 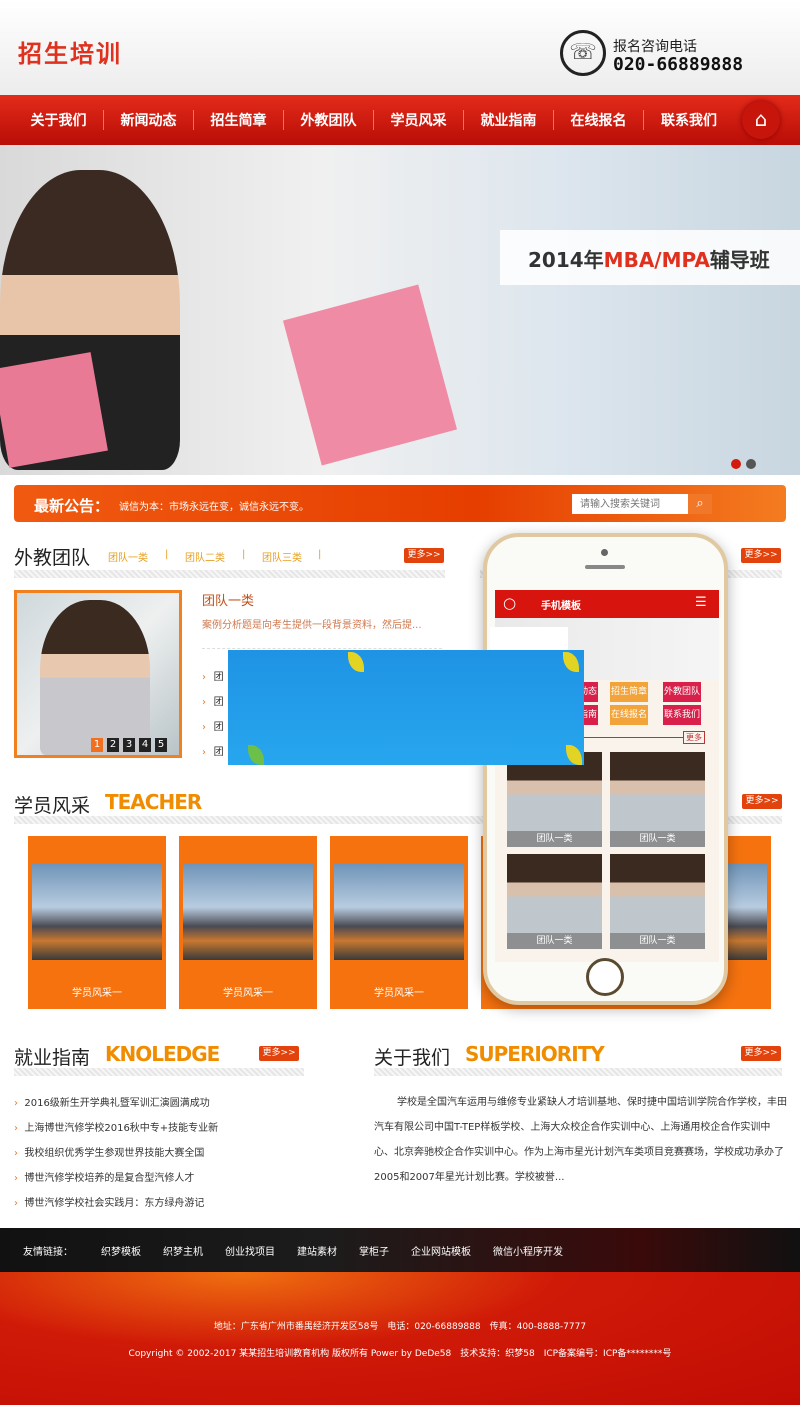 I want to click on caption-year: 2014年, so click(x=566, y=260).